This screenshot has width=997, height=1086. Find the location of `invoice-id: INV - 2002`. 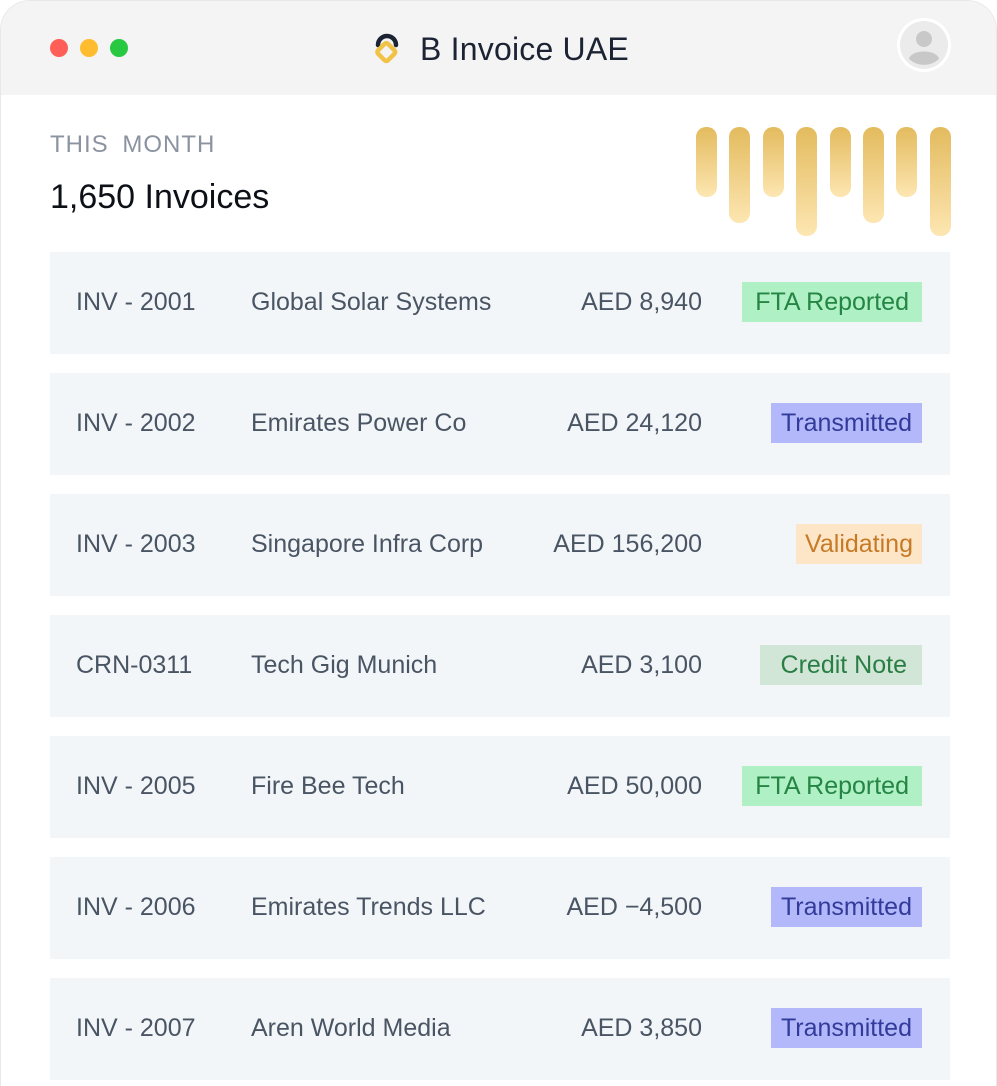

invoice-id: INV - 2002 is located at coordinates (136, 423).